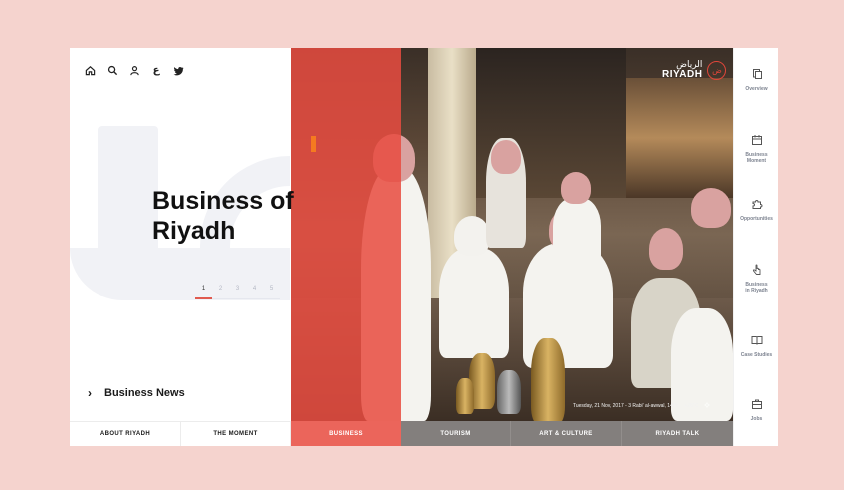 This screenshot has width=844, height=490. Describe the element at coordinates (756, 410) in the screenshot. I see `sidebar-item-jobs: Jobs` at that location.